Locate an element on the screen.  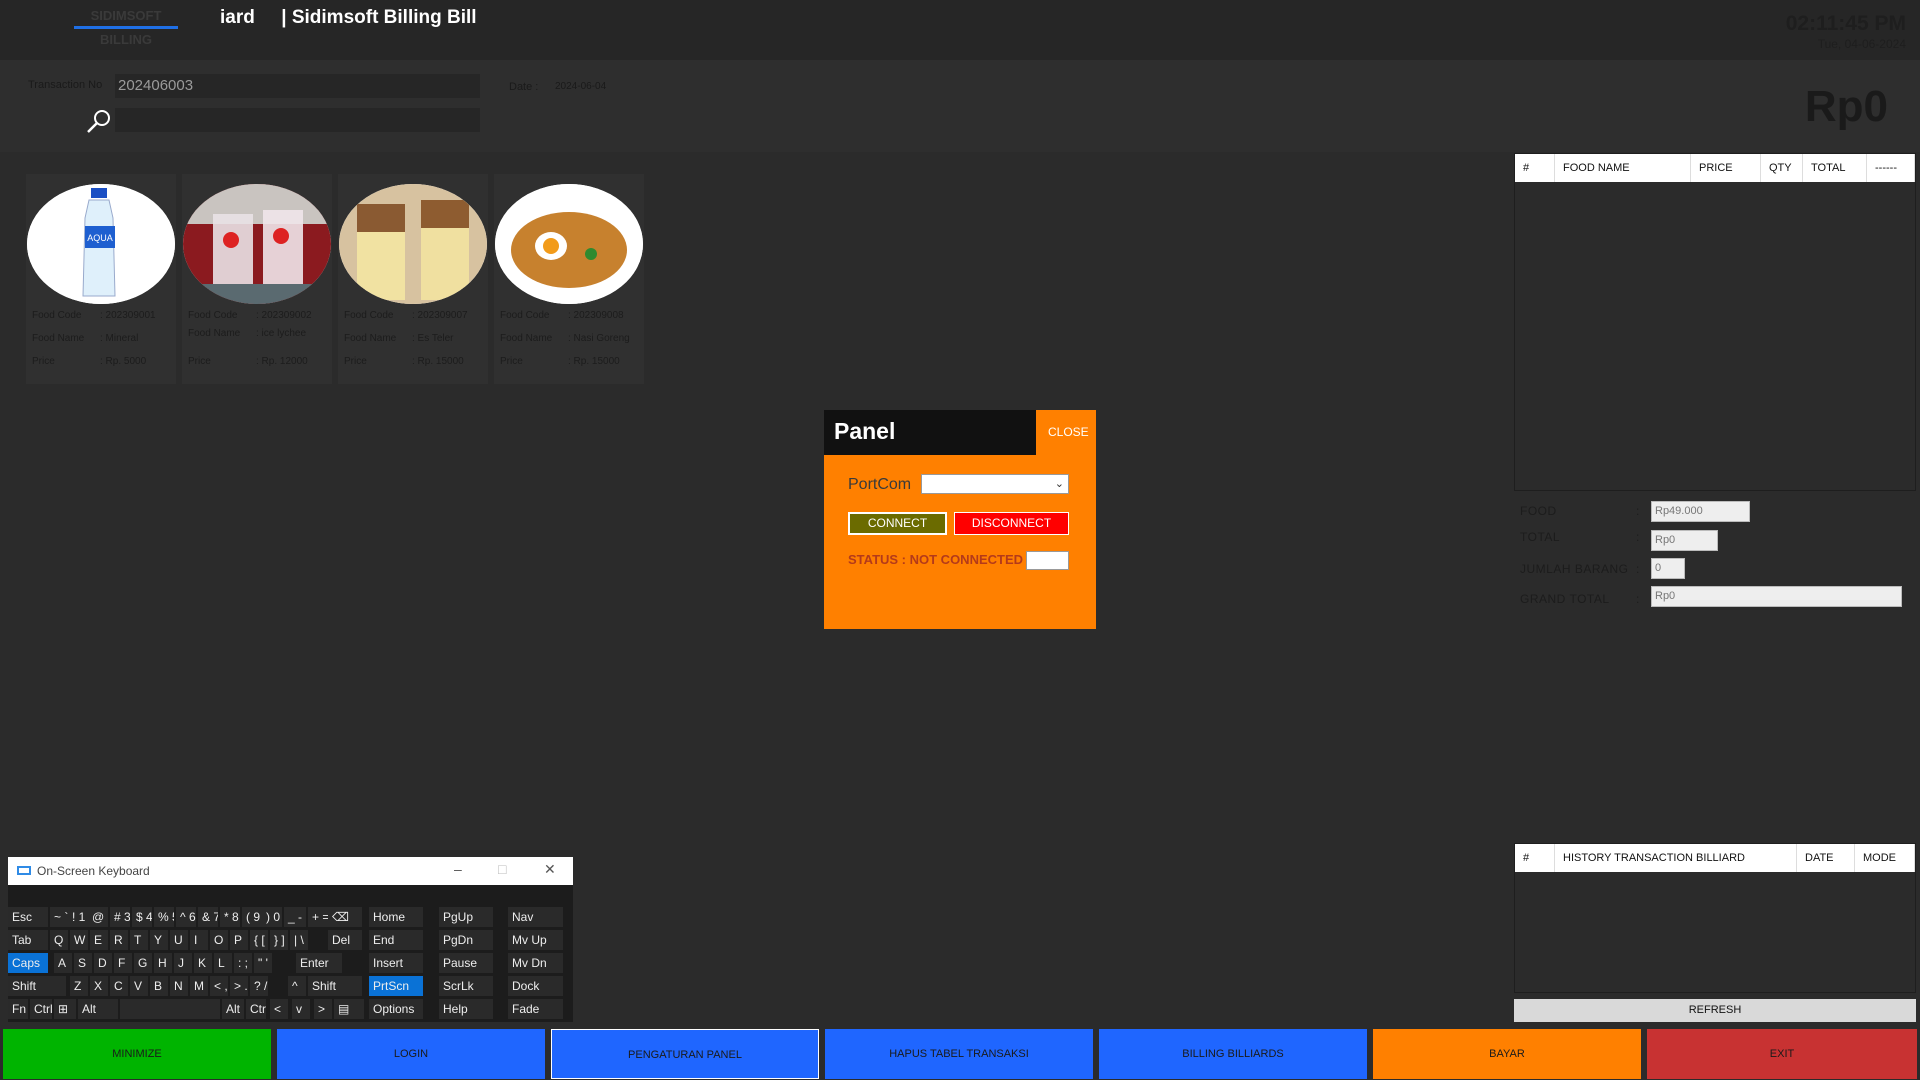
key--: ⊞ is located at coordinates (65, 1009).